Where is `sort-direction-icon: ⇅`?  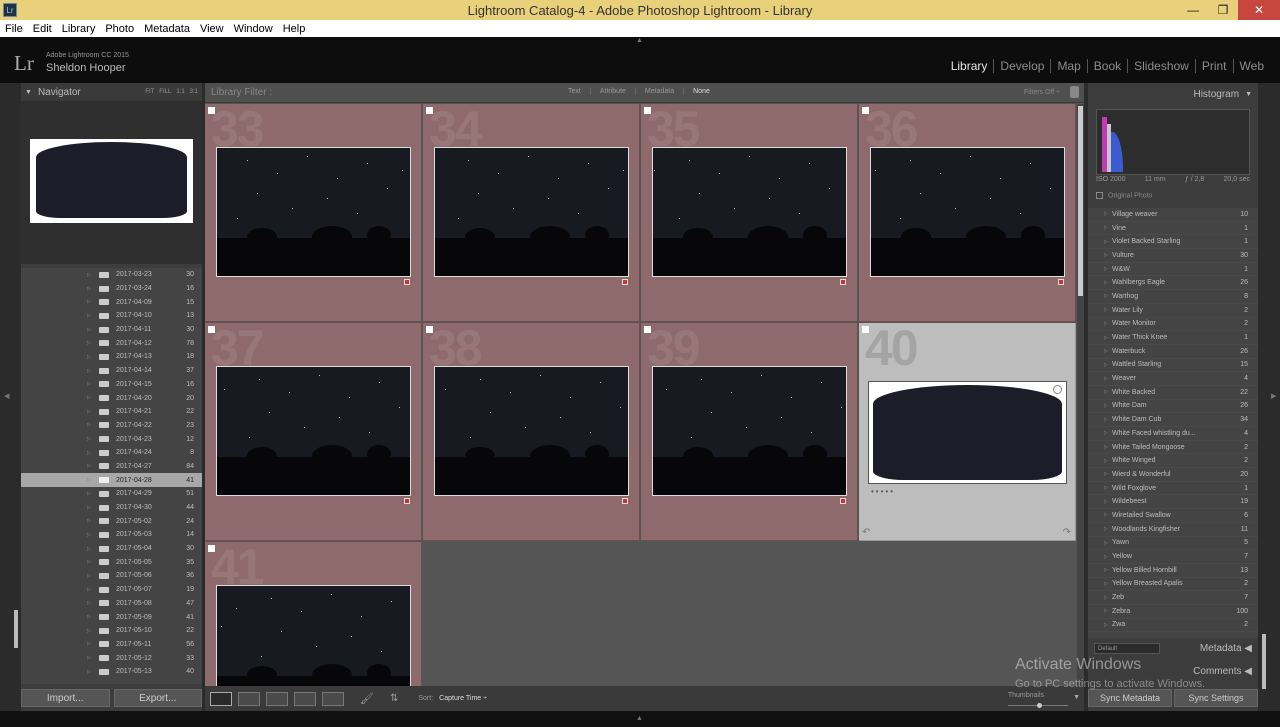
sort-direction-icon: ⇅ is located at coordinates (394, 698).